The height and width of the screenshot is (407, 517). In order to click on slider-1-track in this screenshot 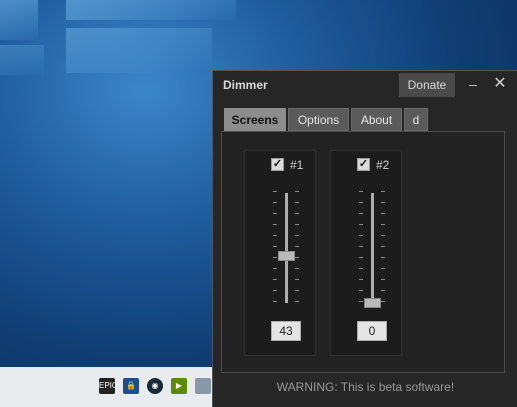, I will do `click(286, 248)`.